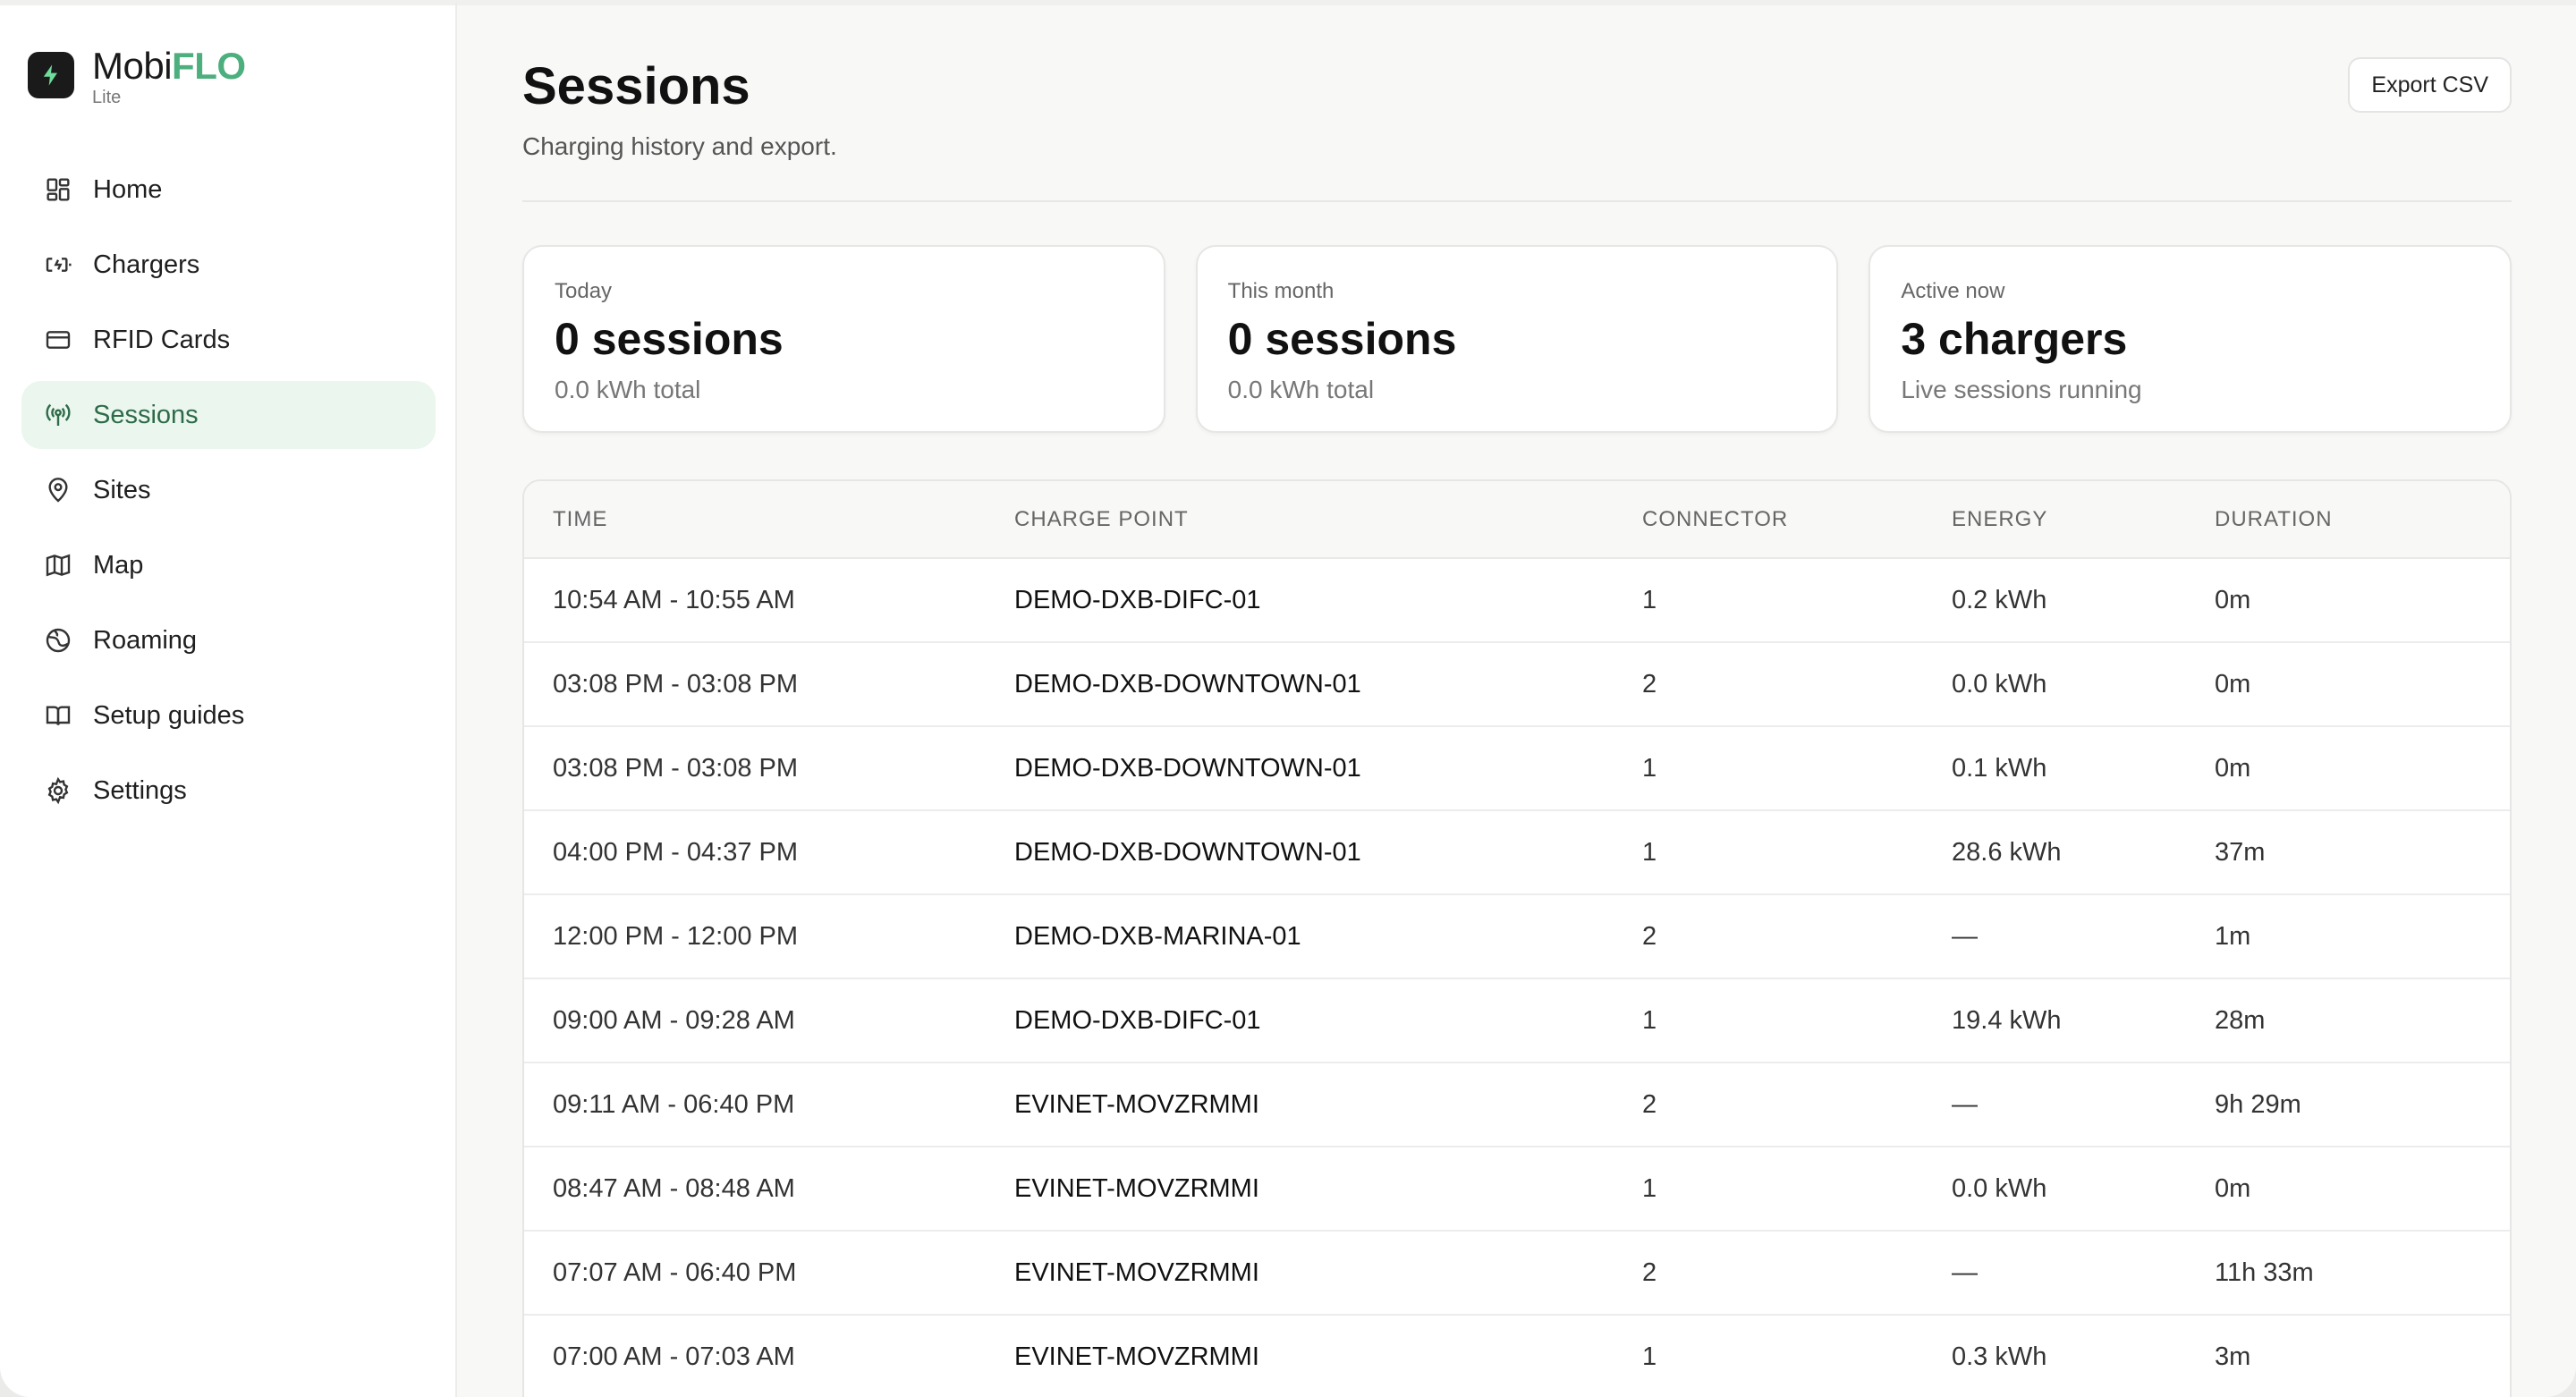 The image size is (2576, 1397). Describe the element at coordinates (769, 1020) in the screenshot. I see `cell-time: 09:00 AM - 09:28 AM` at that location.